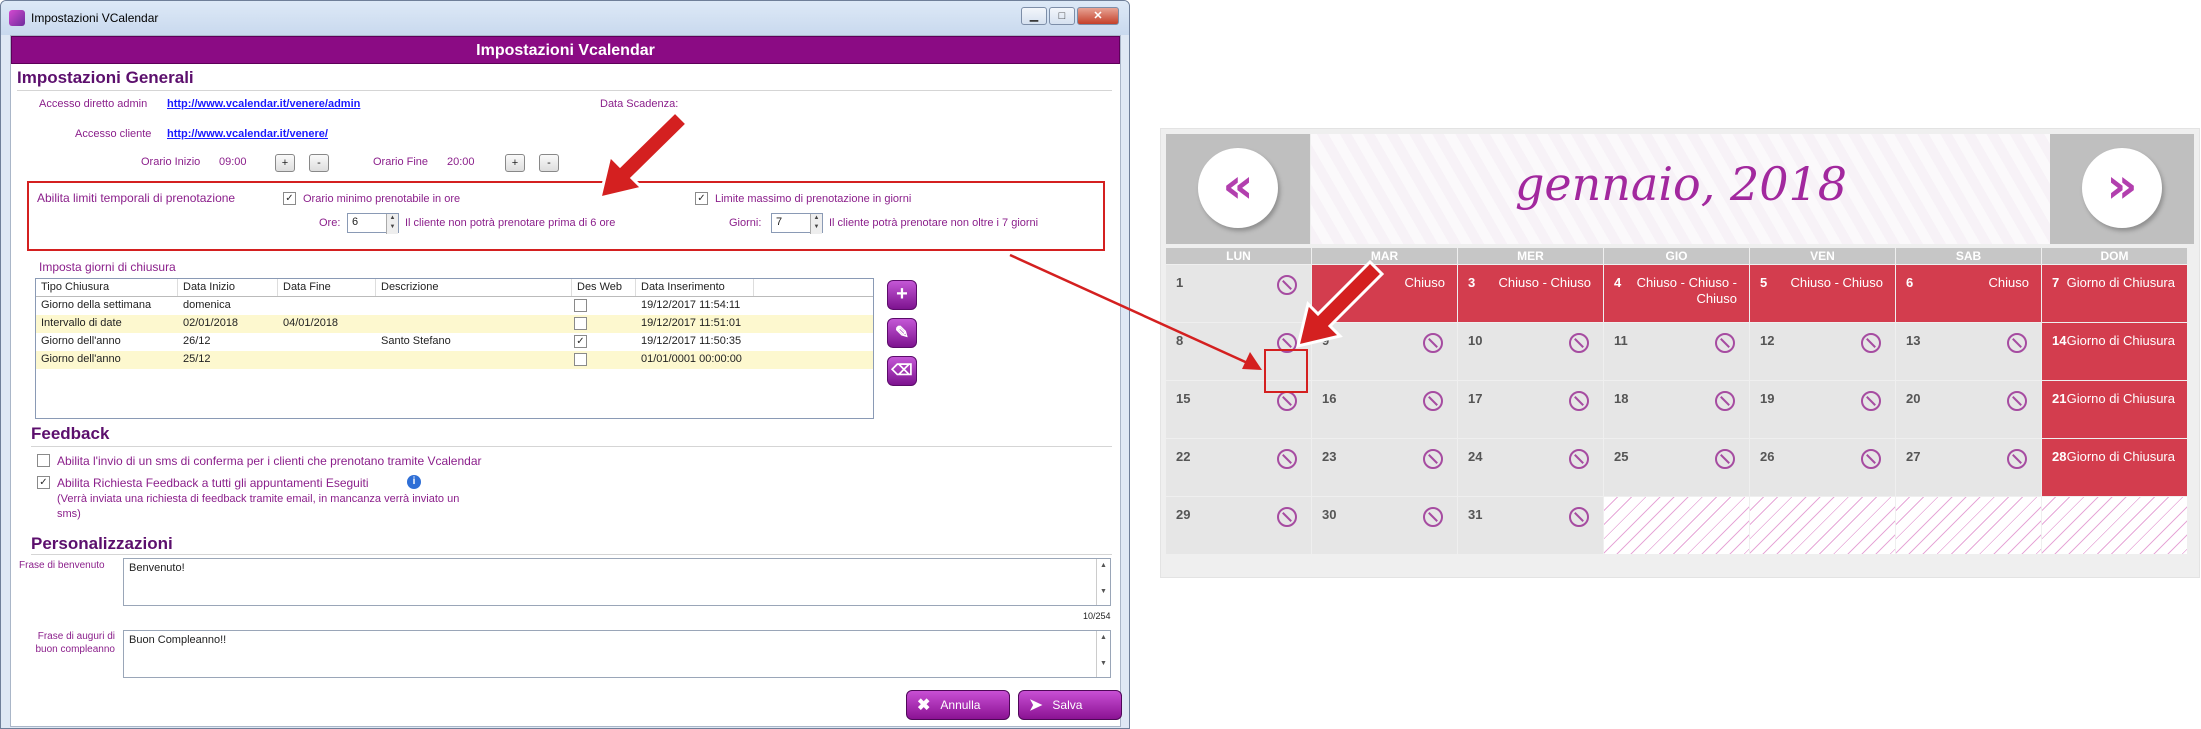 This screenshot has height=729, width=2201. What do you see at coordinates (1286, 371) in the screenshot?
I see `highlighted-day-box` at bounding box center [1286, 371].